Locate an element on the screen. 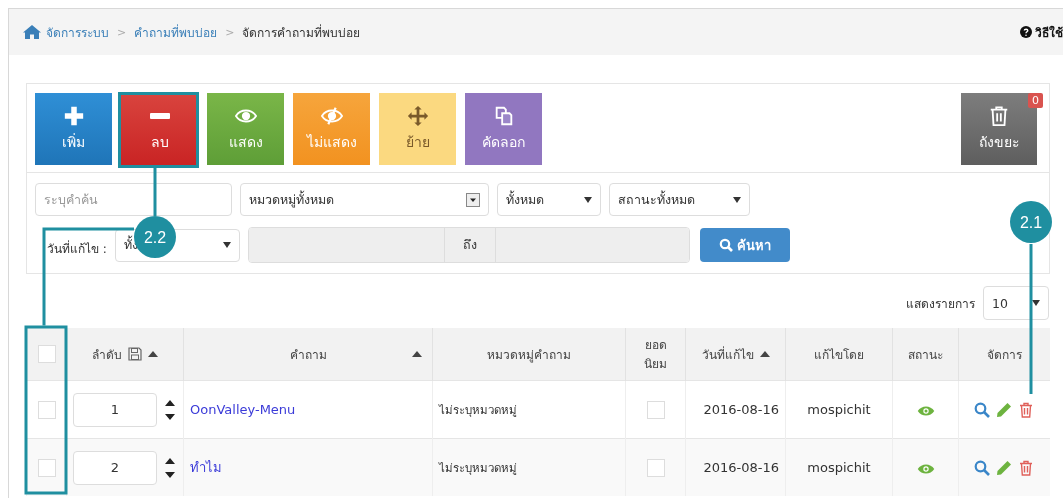 This screenshot has height=498, width=1063. breadcrumb-link: คำถามที่พบบ่อย is located at coordinates (176, 32).